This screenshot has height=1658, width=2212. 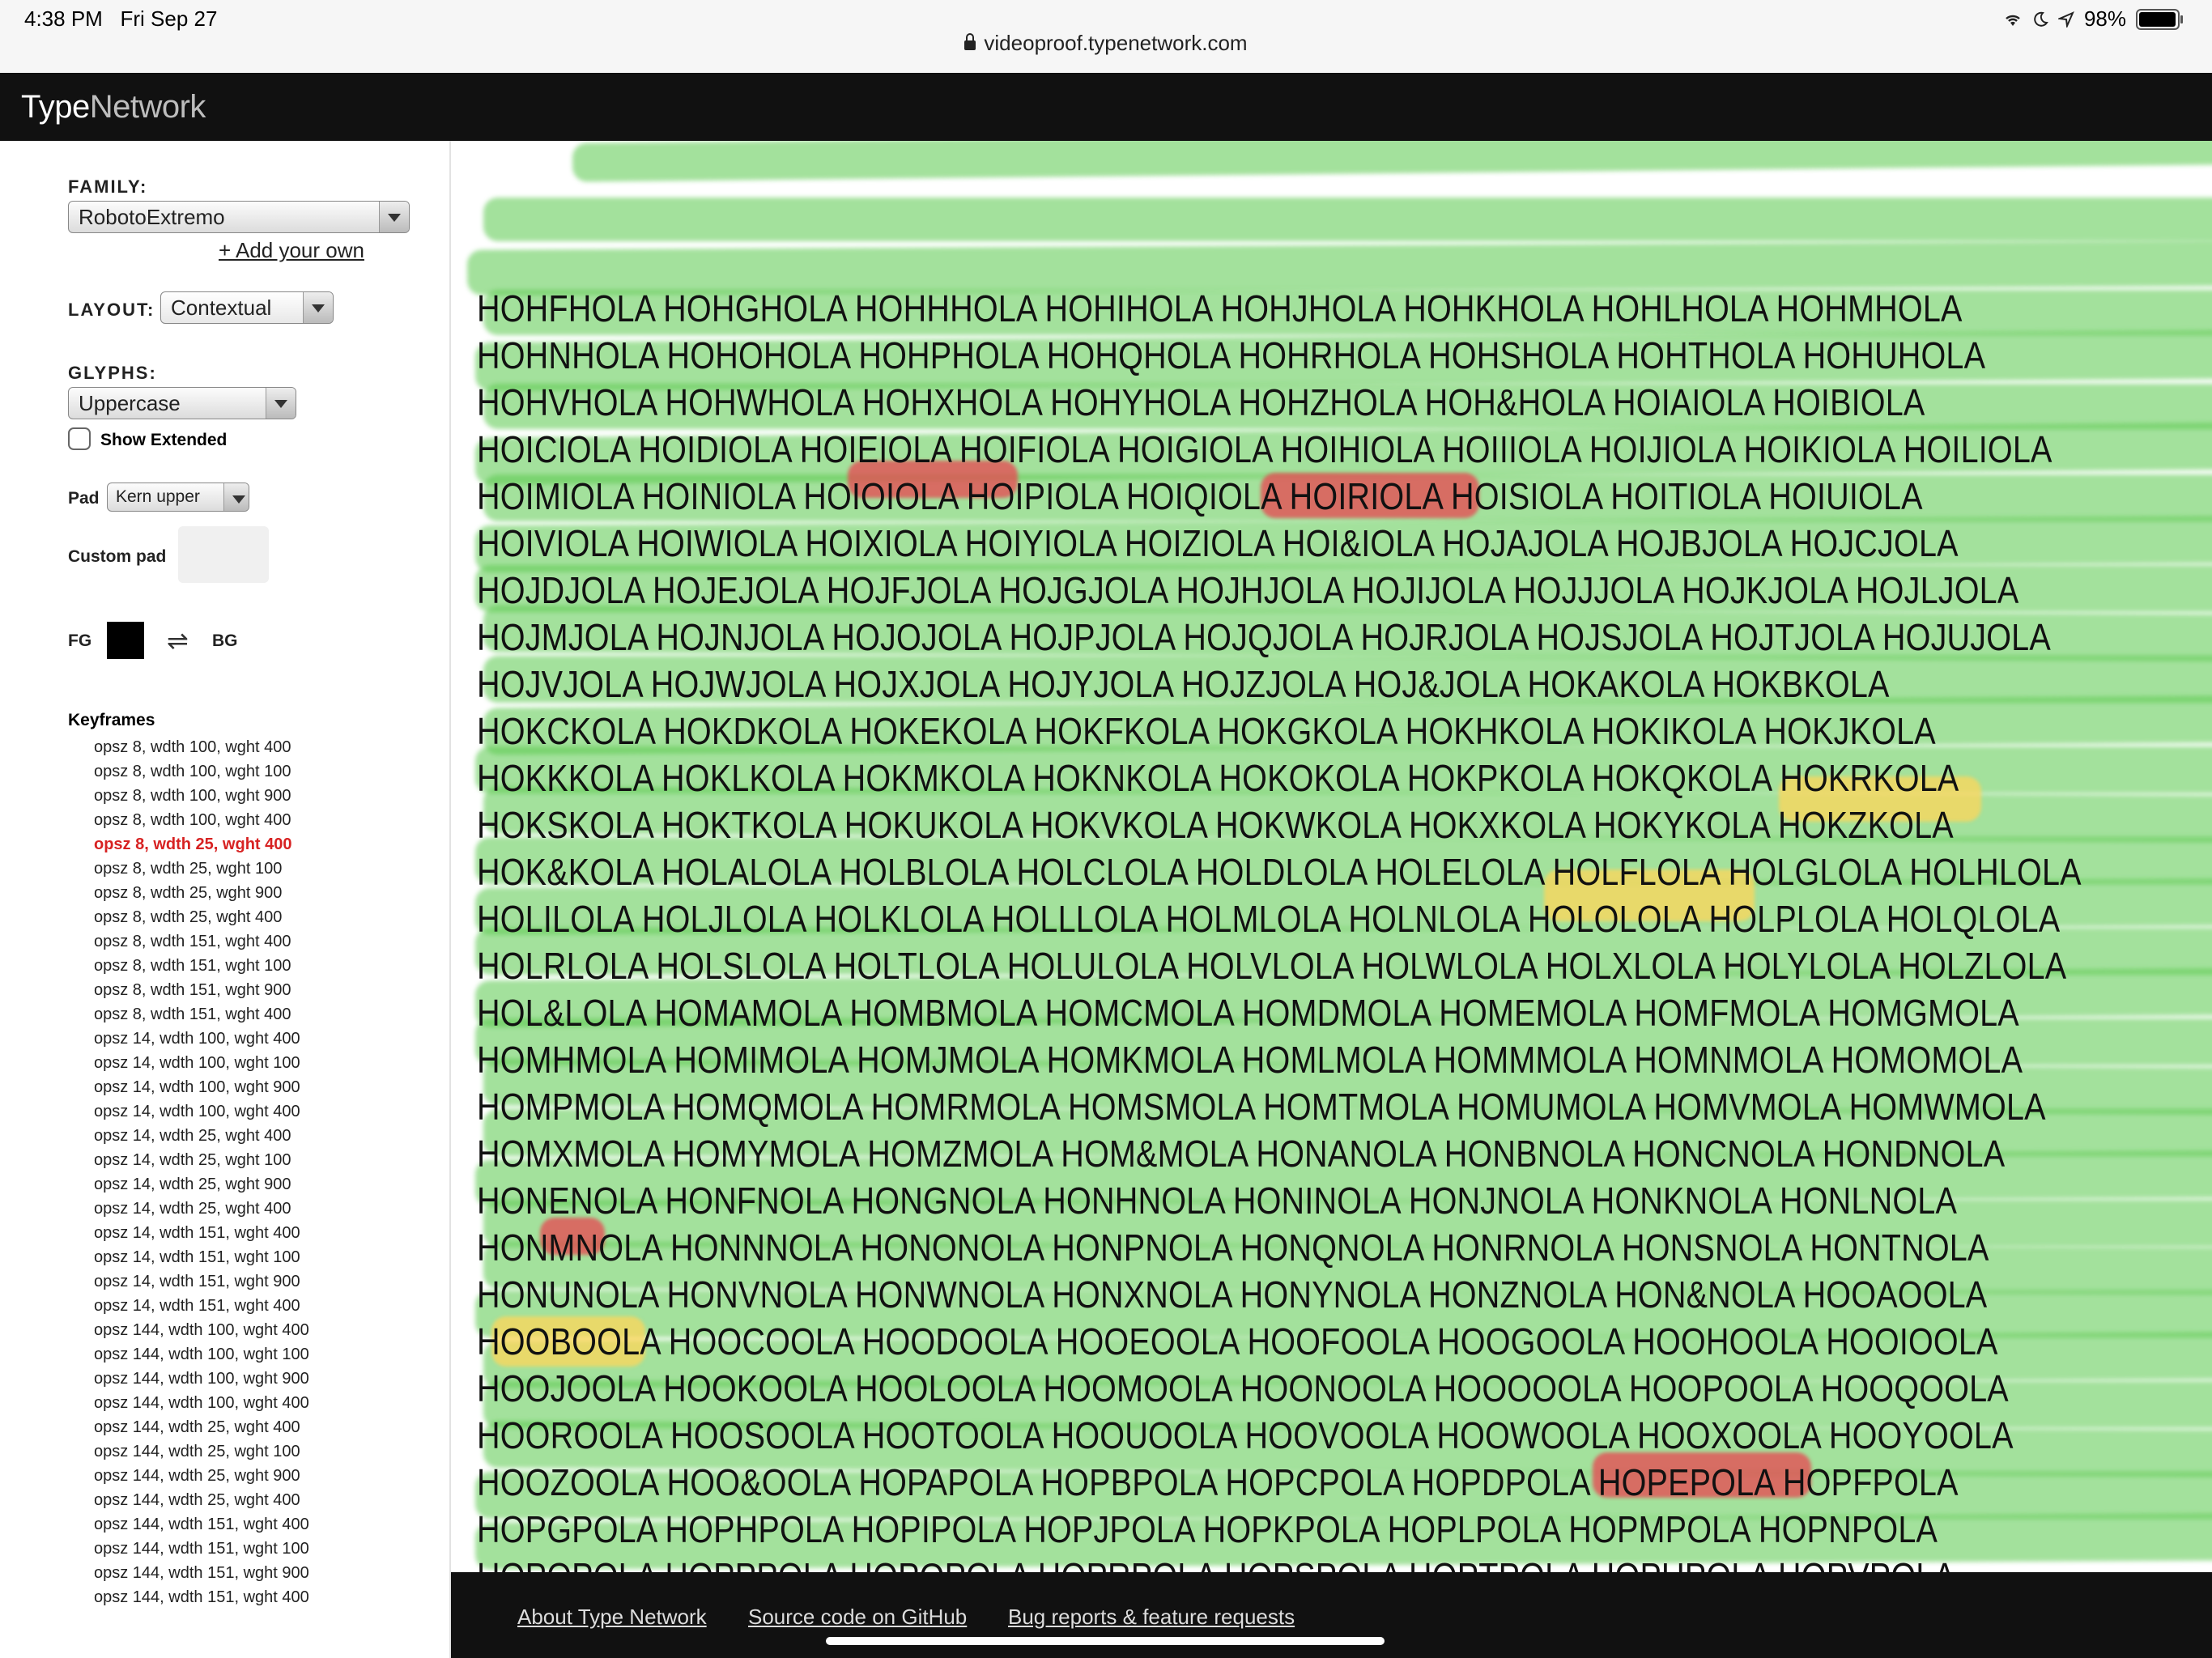 What do you see at coordinates (114, 107) in the screenshot?
I see `typenetwork-logo: TypeNetwork` at bounding box center [114, 107].